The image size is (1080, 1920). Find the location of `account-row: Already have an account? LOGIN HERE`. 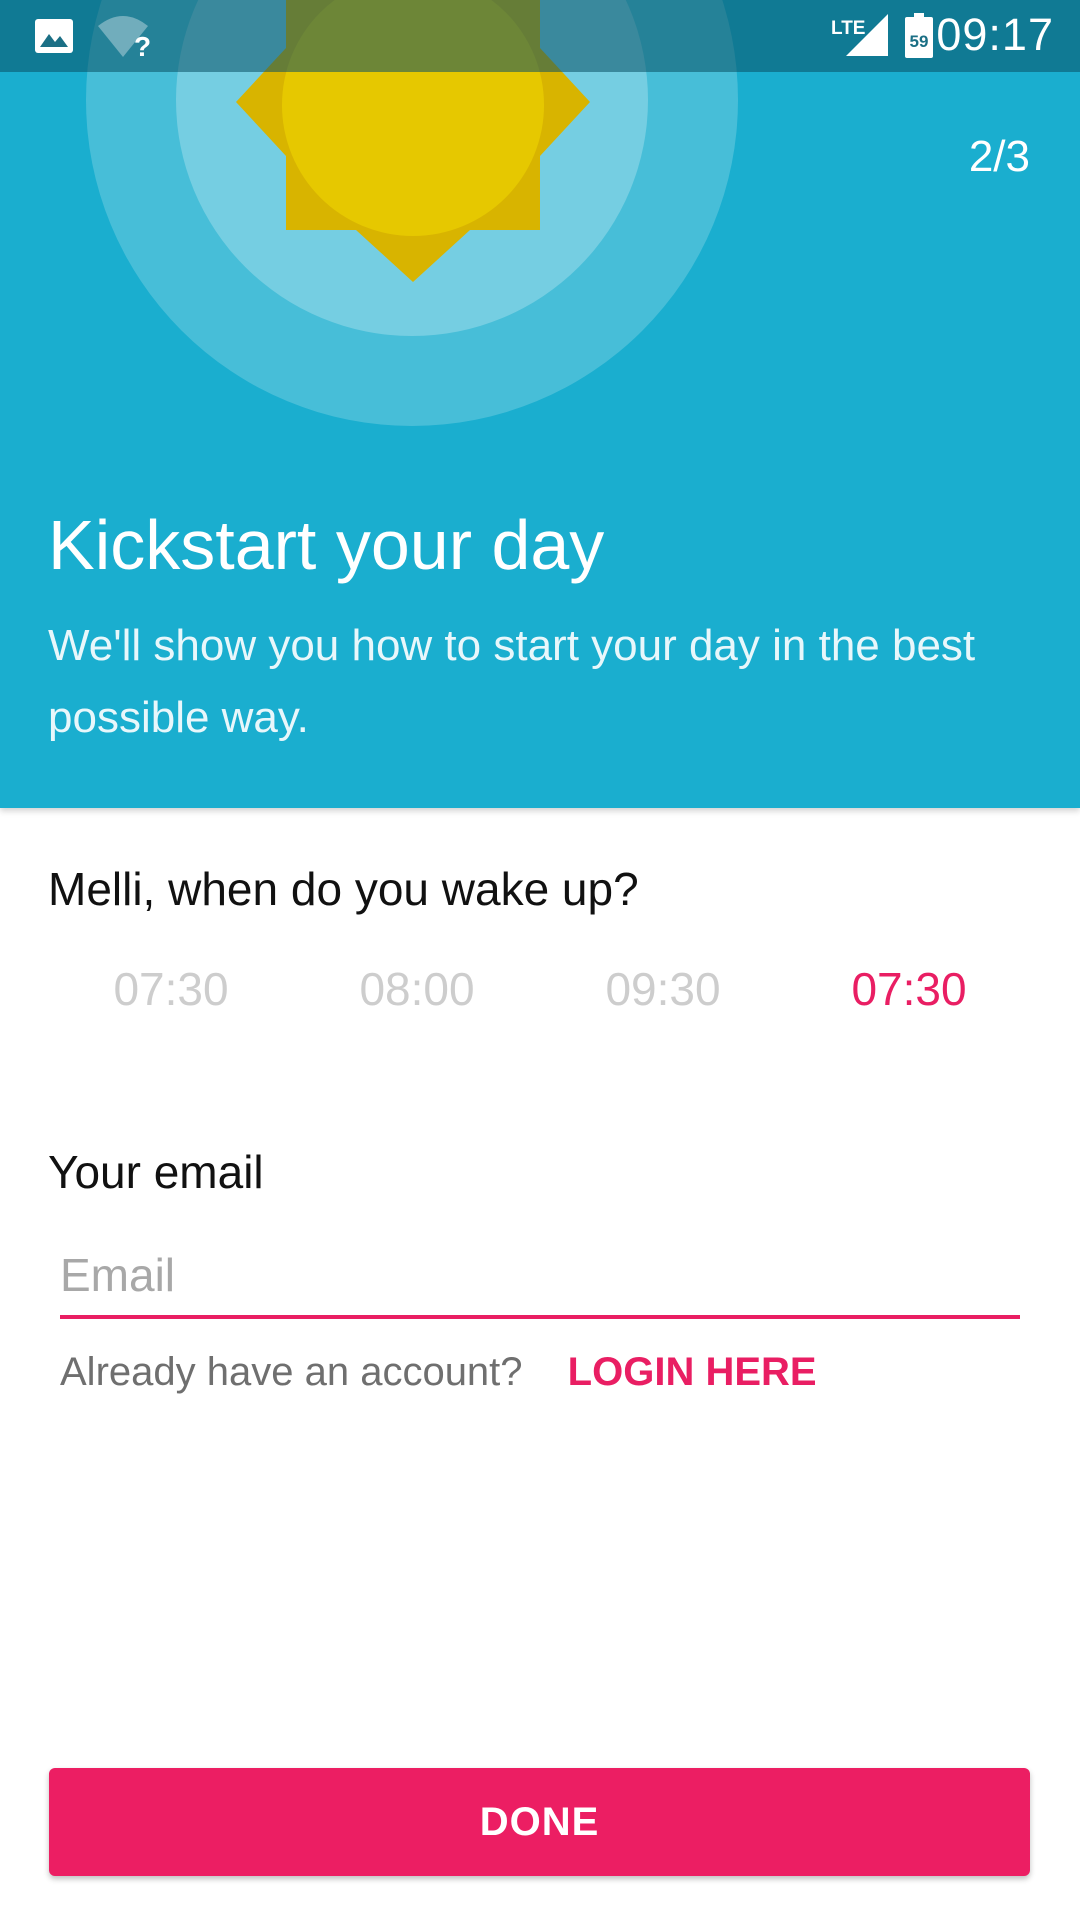

account-row: Already have an account? LOGIN HERE is located at coordinates (438, 1372).